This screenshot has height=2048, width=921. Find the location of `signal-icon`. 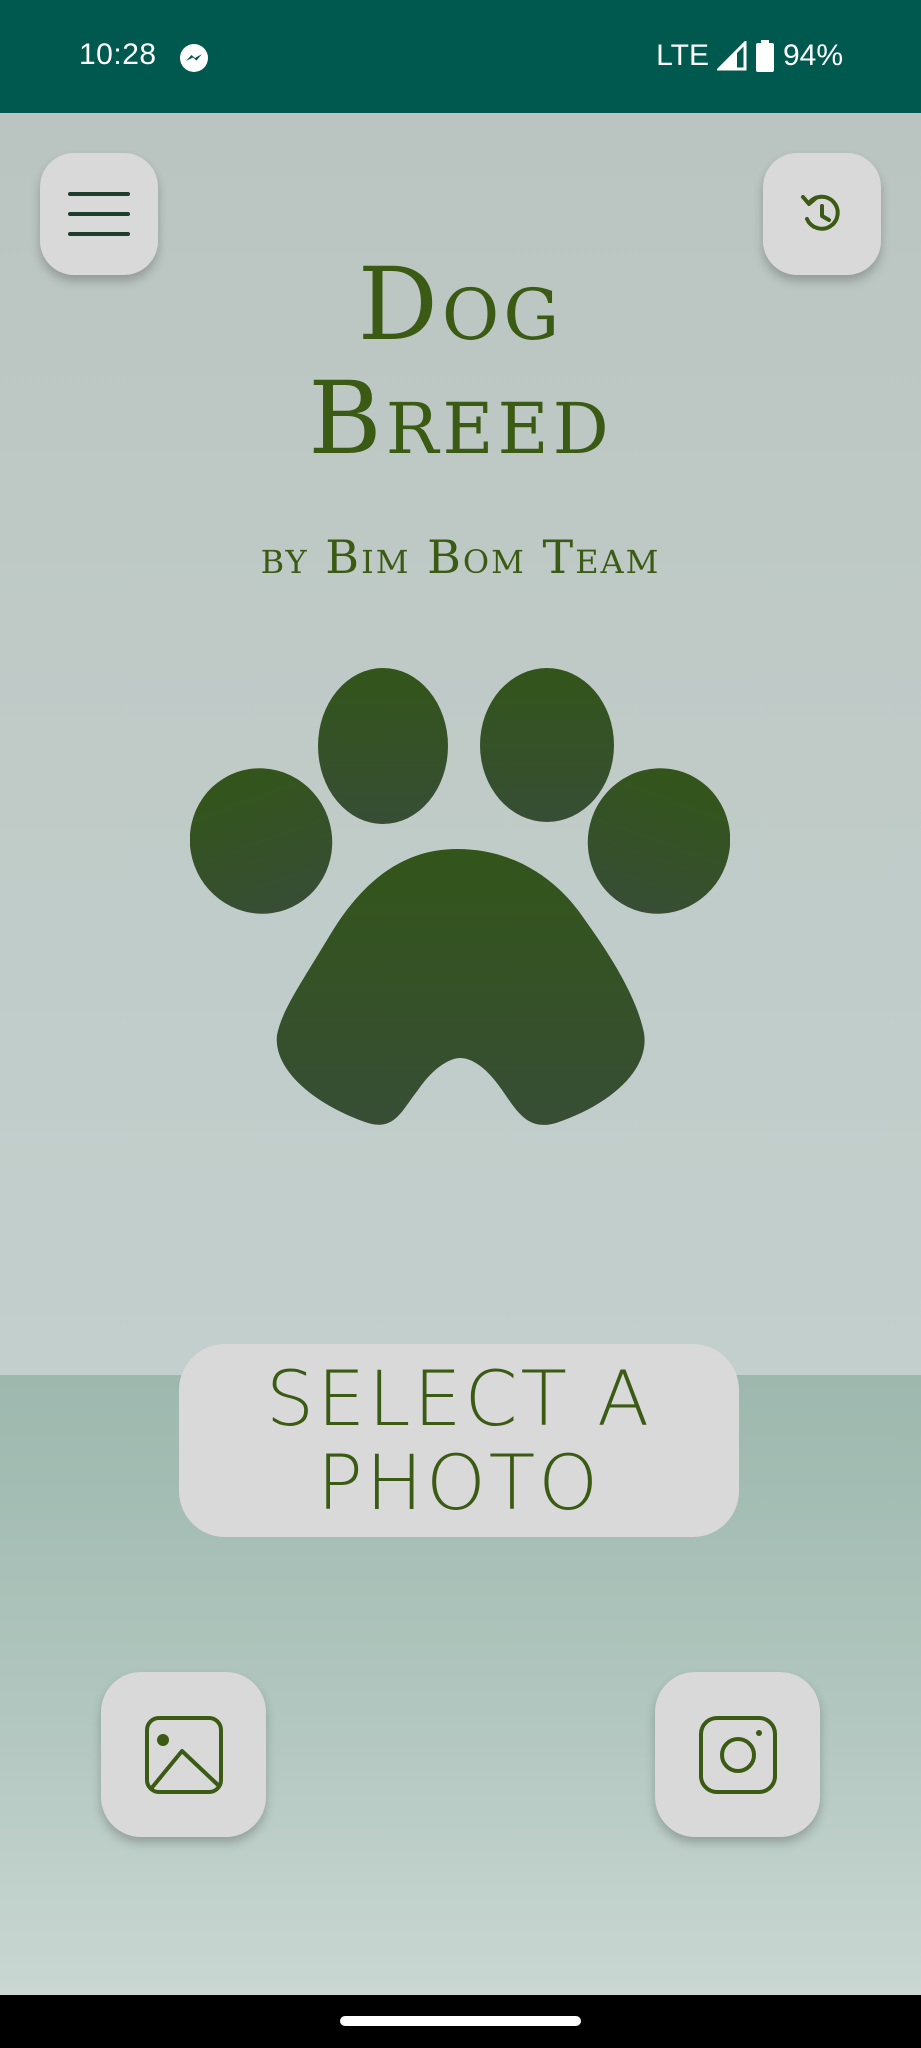

signal-icon is located at coordinates (731, 56).